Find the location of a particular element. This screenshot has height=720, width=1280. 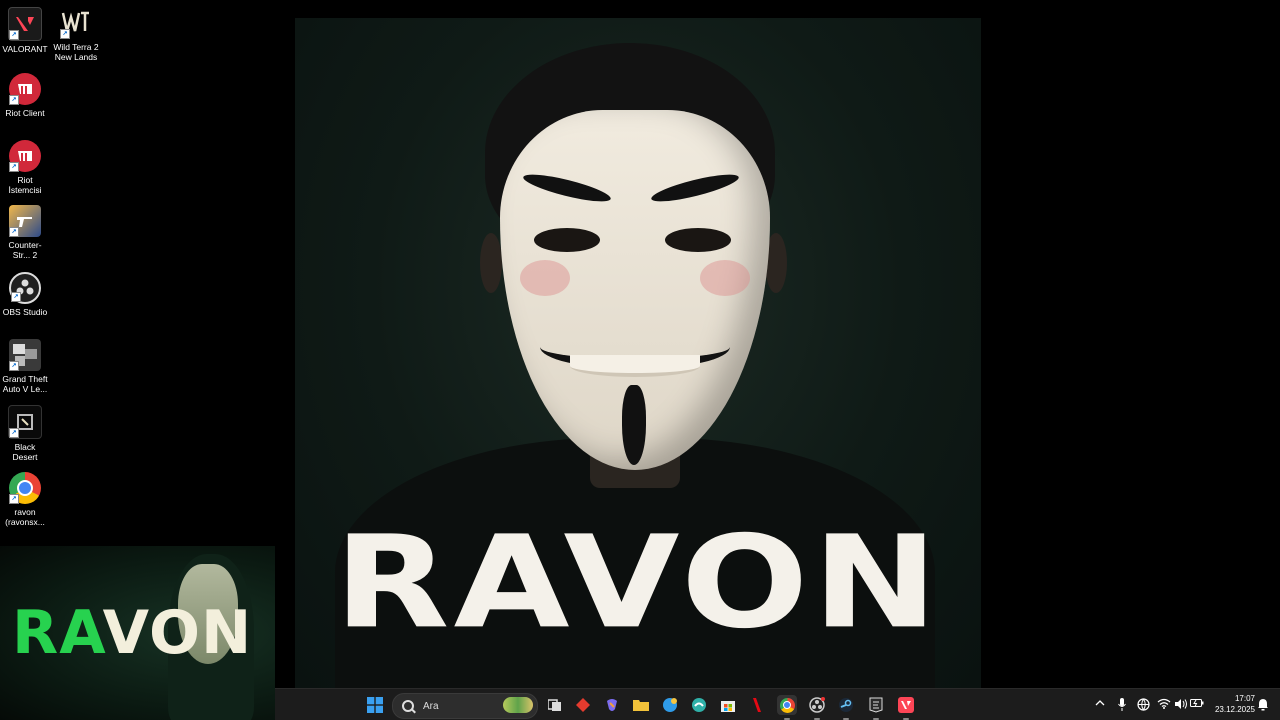

desktop-icon-label: OBS Studio is located at coordinates (25, 312).